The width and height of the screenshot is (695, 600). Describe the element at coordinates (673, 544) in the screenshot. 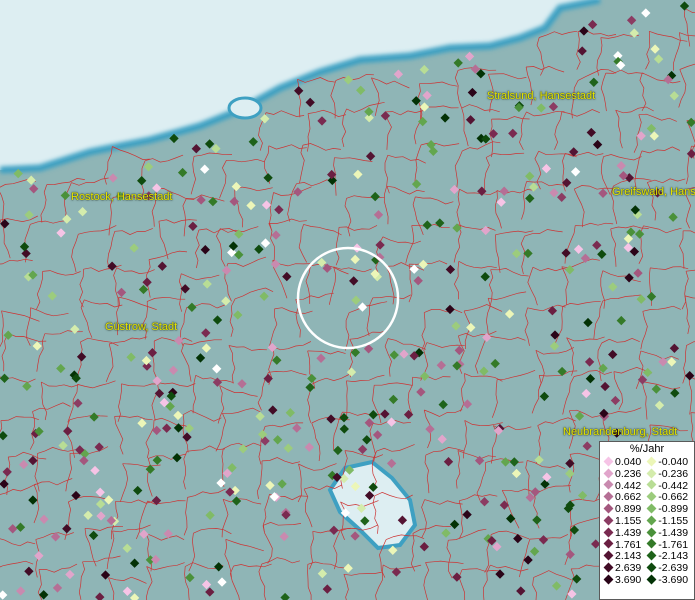

I see `legend-value: -1.761` at that location.